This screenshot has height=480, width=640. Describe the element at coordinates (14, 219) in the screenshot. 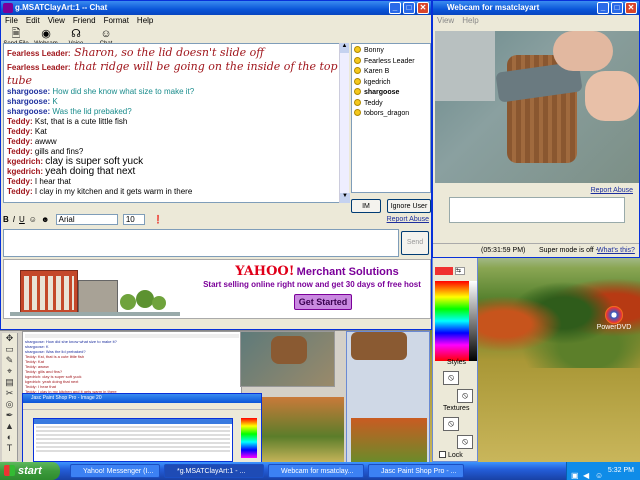

I see `italic-button: I` at that location.